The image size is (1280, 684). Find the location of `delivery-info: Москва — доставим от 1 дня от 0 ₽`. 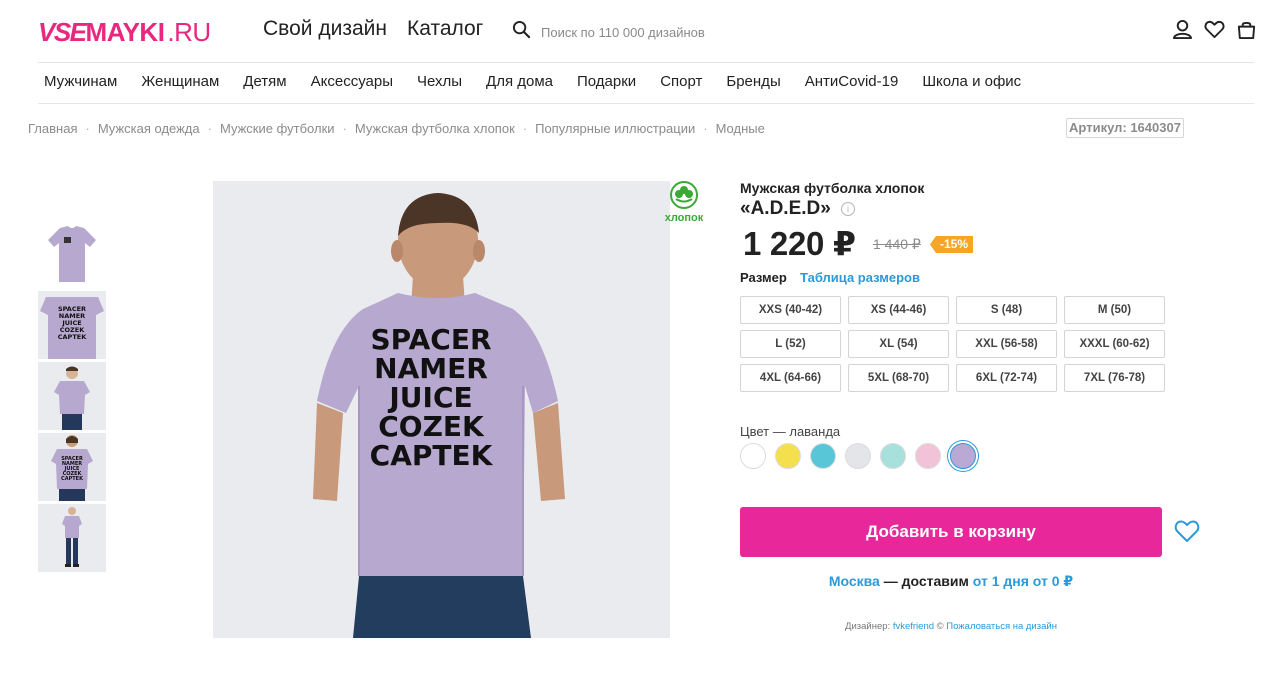

delivery-info: Москва — доставим от 1 дня от 0 ₽ is located at coordinates (951, 581).